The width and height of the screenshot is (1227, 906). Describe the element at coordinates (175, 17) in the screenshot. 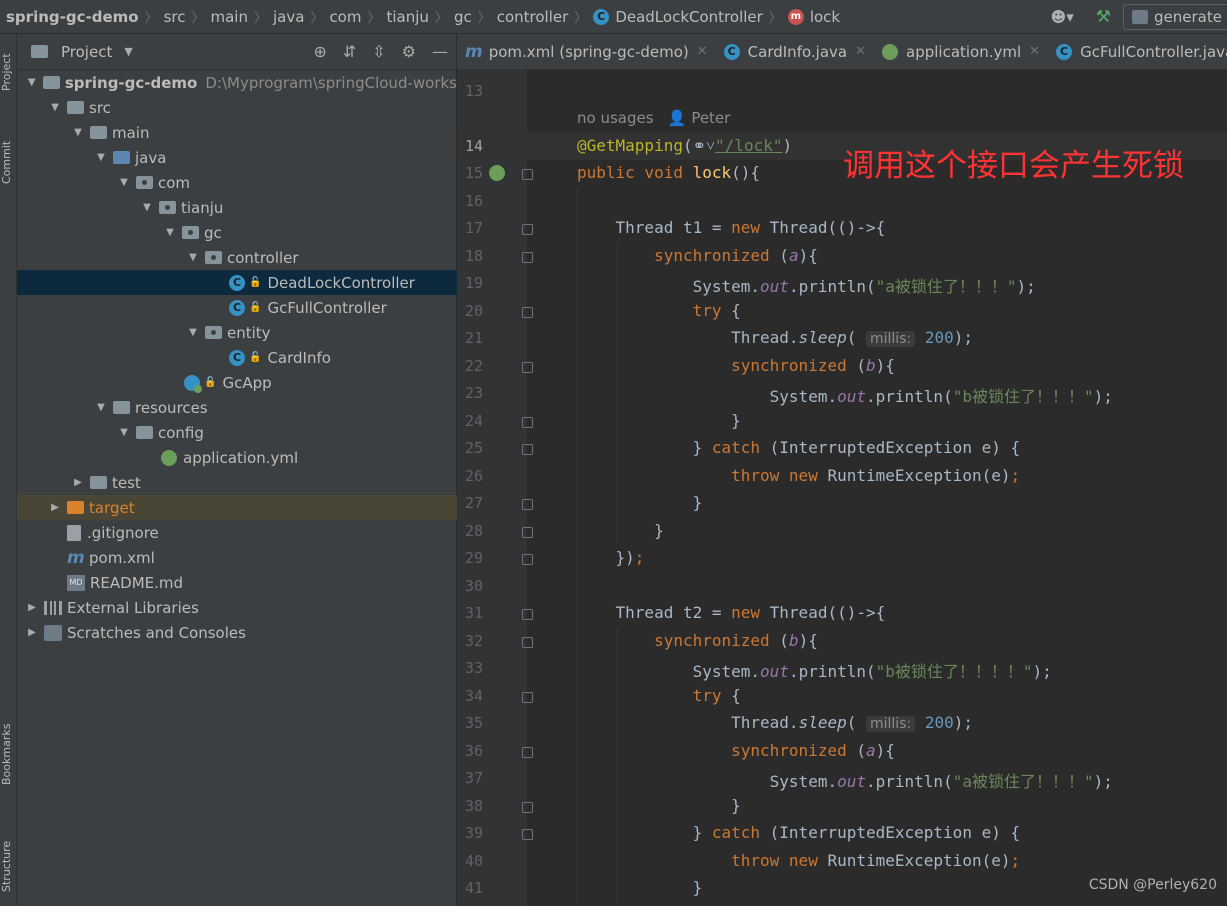

I see `breadcrumb-src: src` at that location.